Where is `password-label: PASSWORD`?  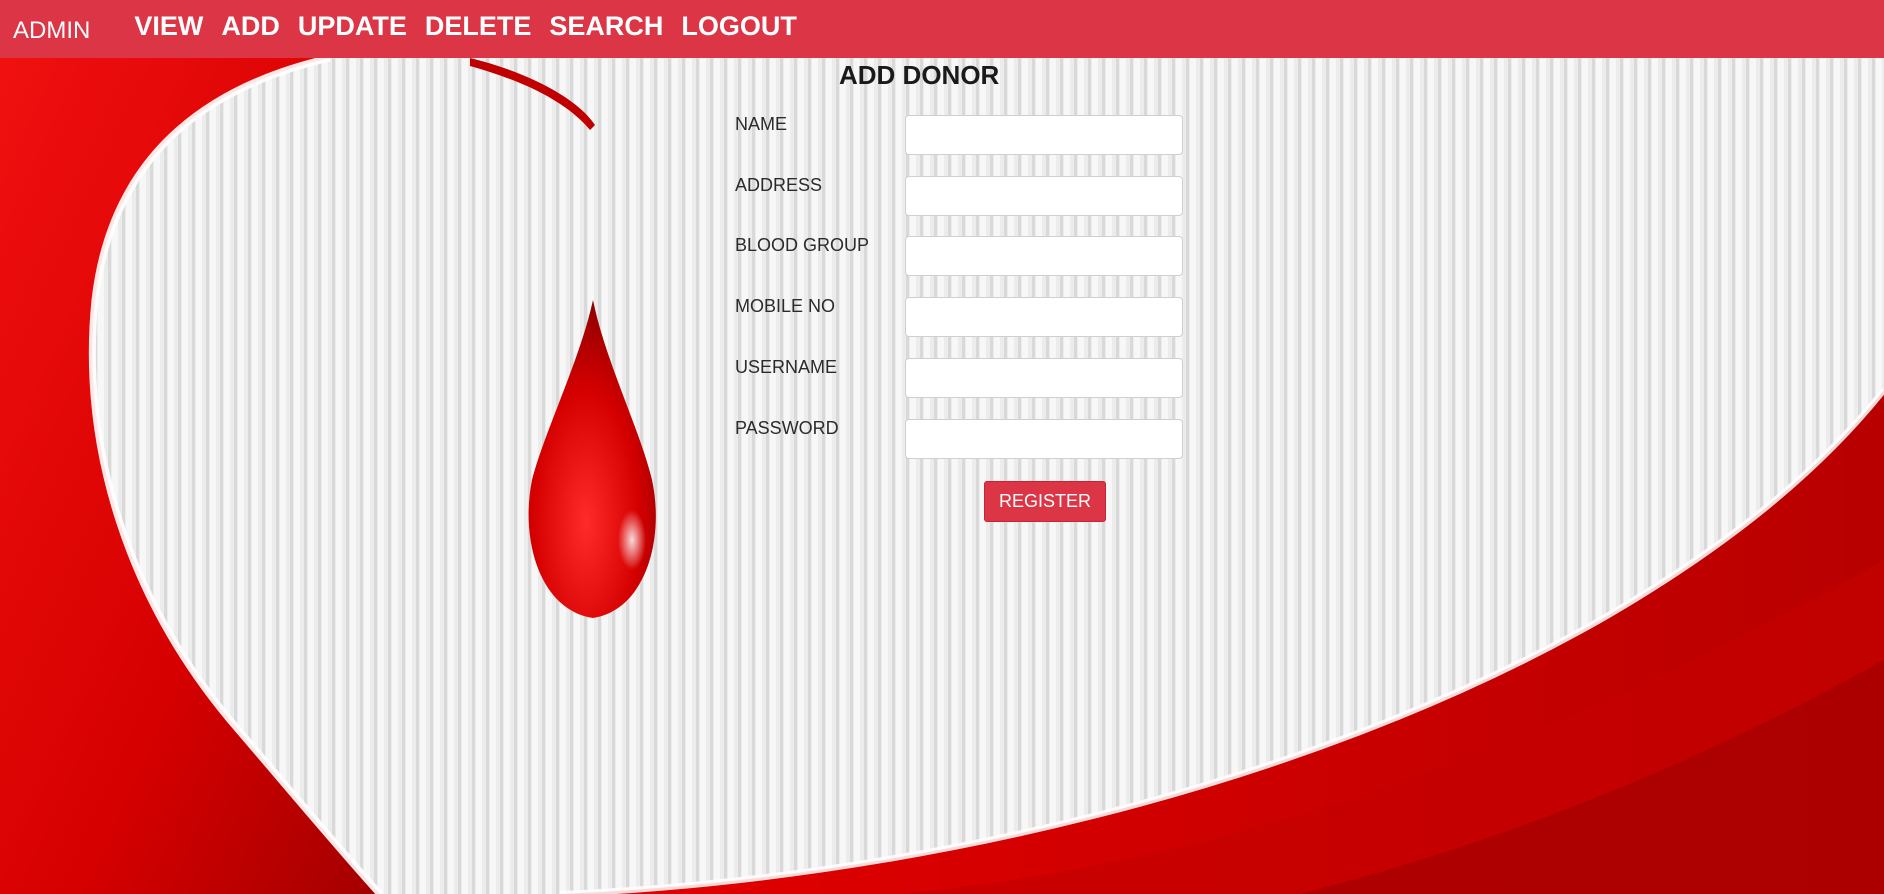 password-label: PASSWORD is located at coordinates (787, 428).